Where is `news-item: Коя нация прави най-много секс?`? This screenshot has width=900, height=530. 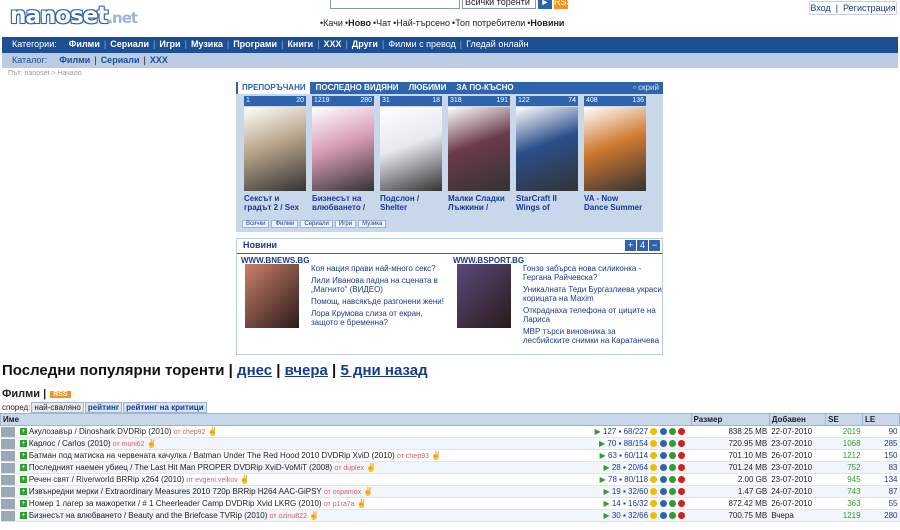
news-item: Коя нация прави най-много секс? is located at coordinates (381, 268).